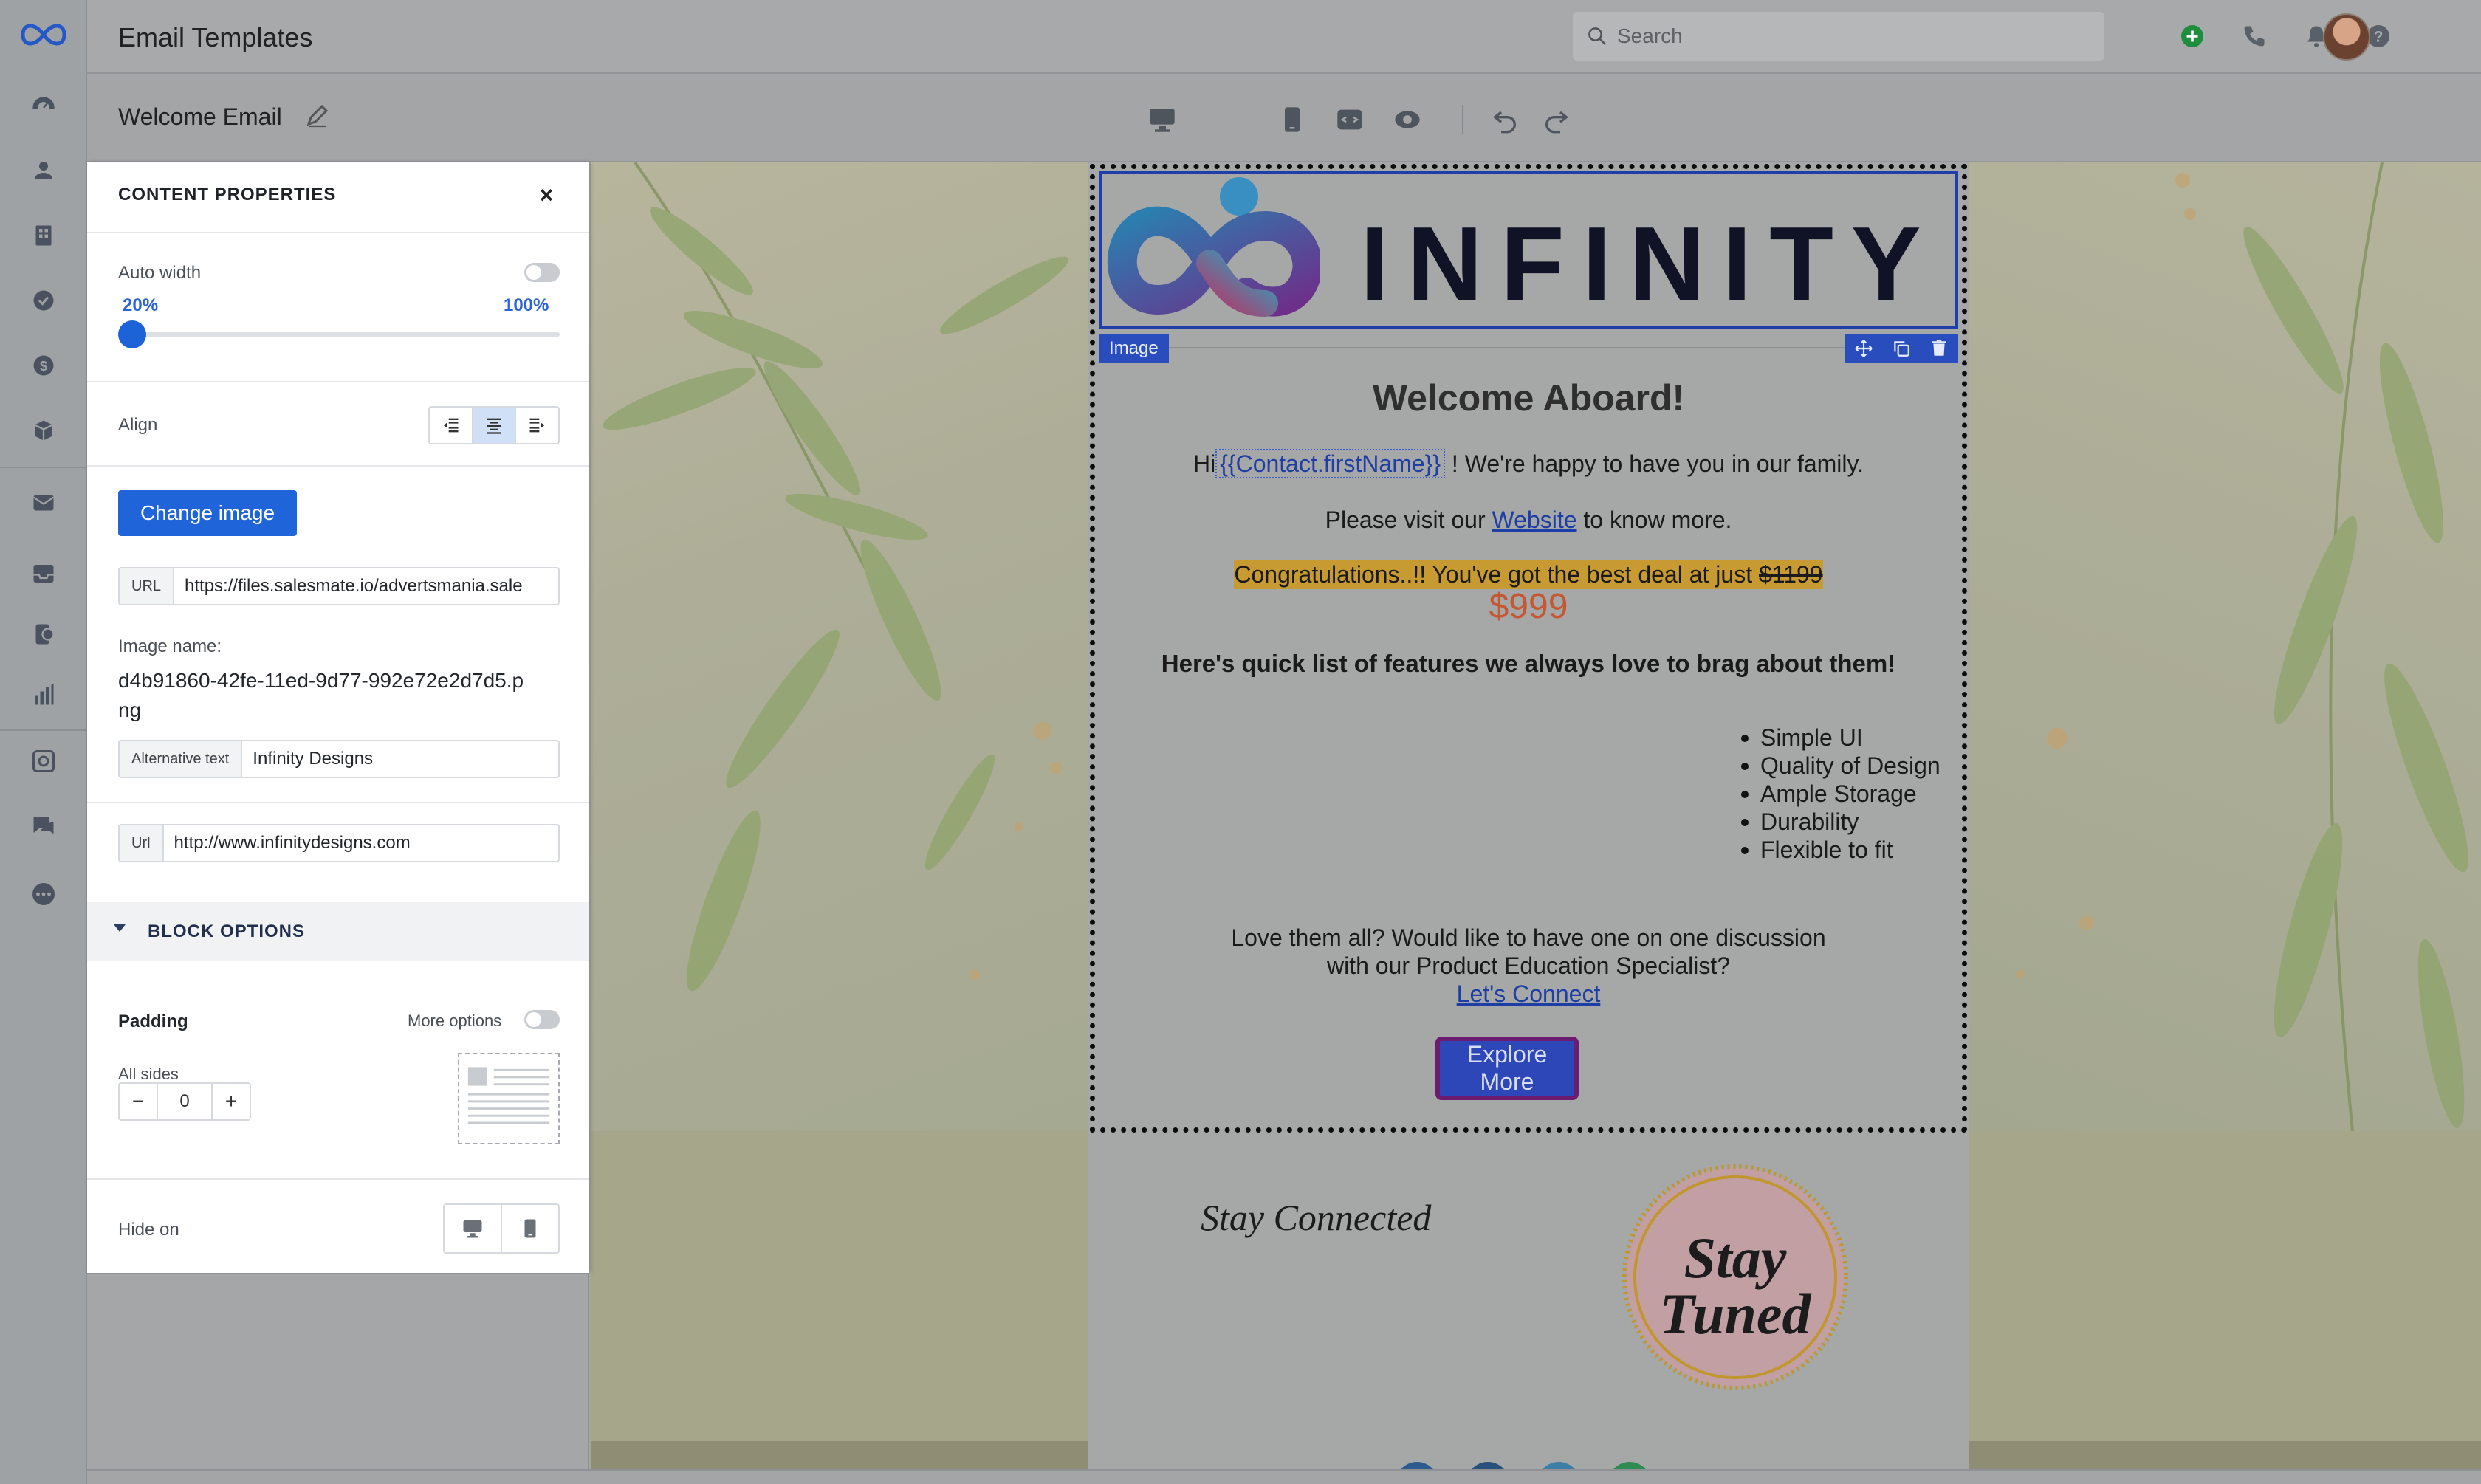 Image resolution: width=2481 pixels, height=1484 pixels. I want to click on align-left-icon, so click(451, 425).